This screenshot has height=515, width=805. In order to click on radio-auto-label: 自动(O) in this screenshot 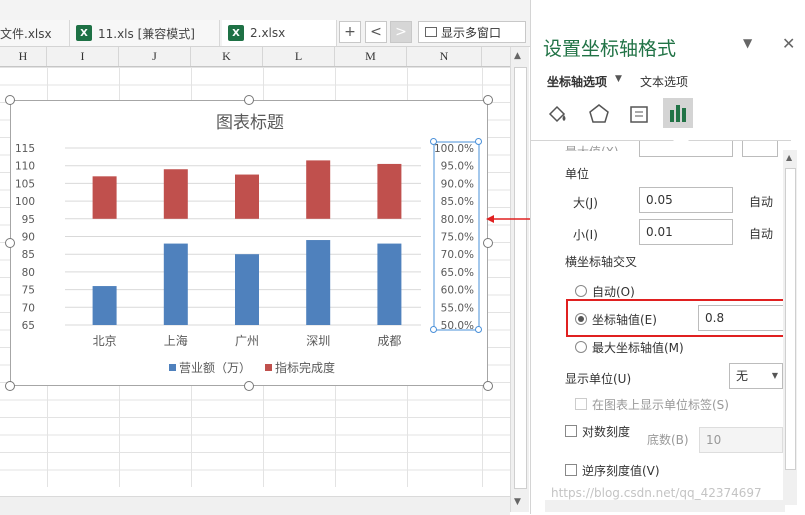, I will do `click(613, 291)`.